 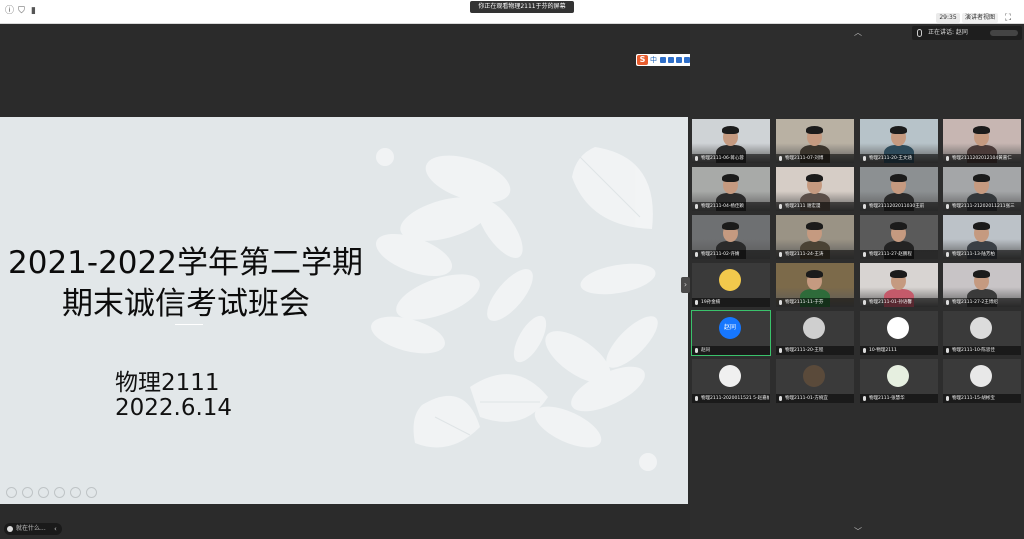 I want to click on participant-tile: 物理2111-24-王涛, so click(x=815, y=237).